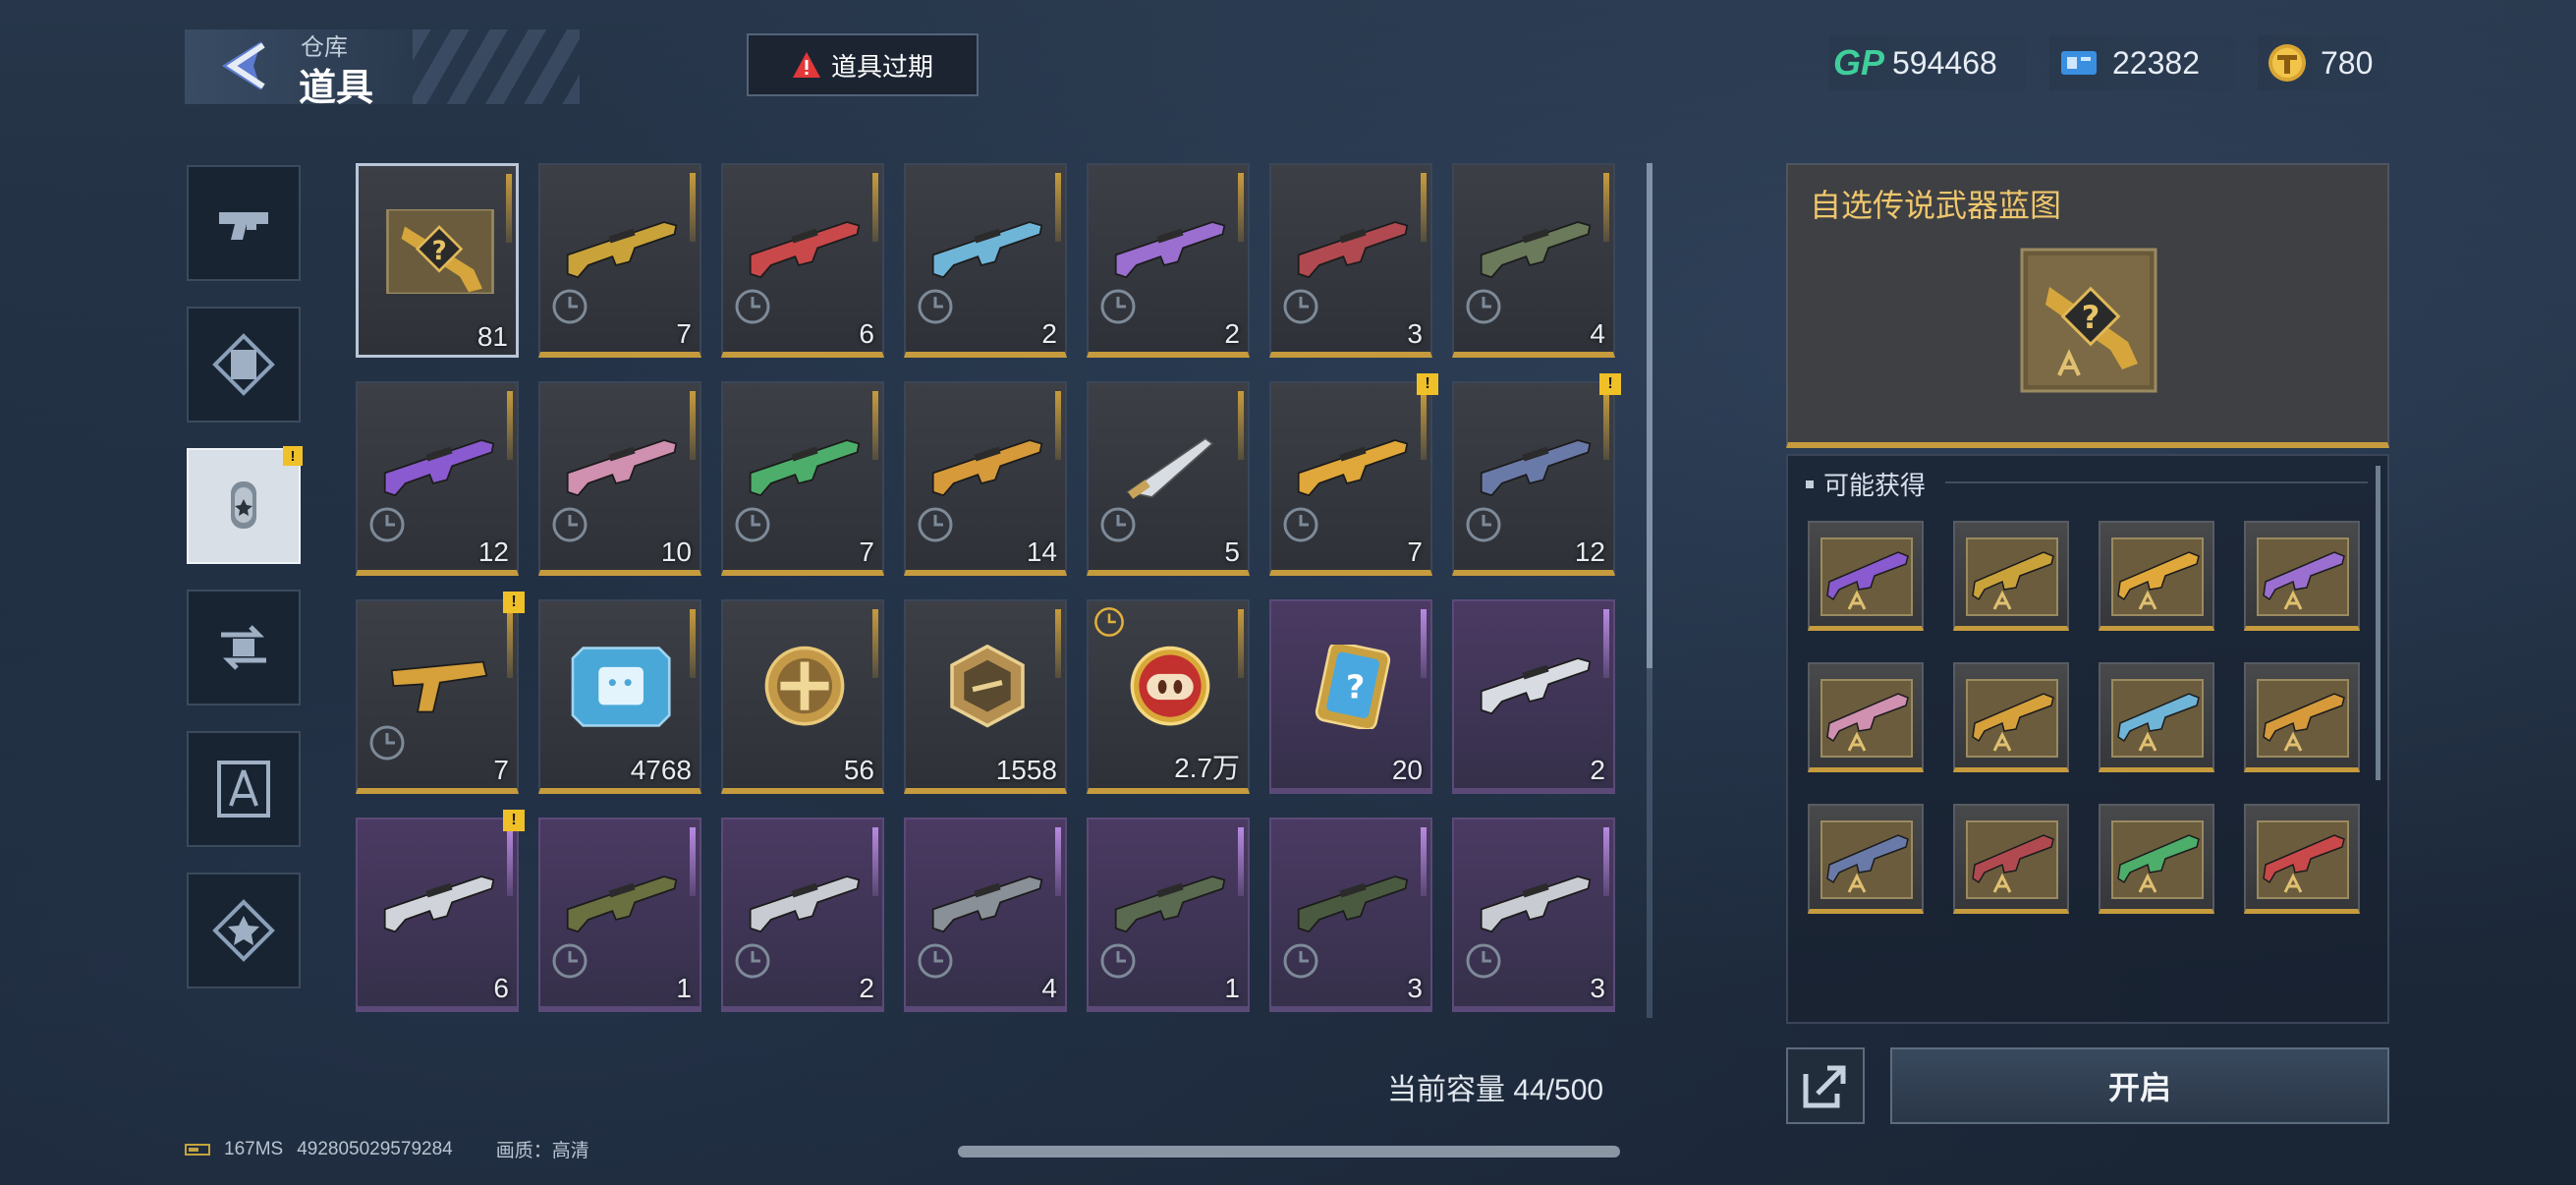 The height and width of the screenshot is (1185, 2576). Describe the element at coordinates (619, 697) in the screenshot. I see `inventory-item: 4768` at that location.